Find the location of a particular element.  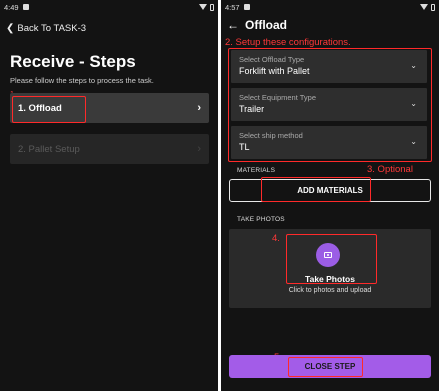

annotation-4: 4. is located at coordinates (276, 238).